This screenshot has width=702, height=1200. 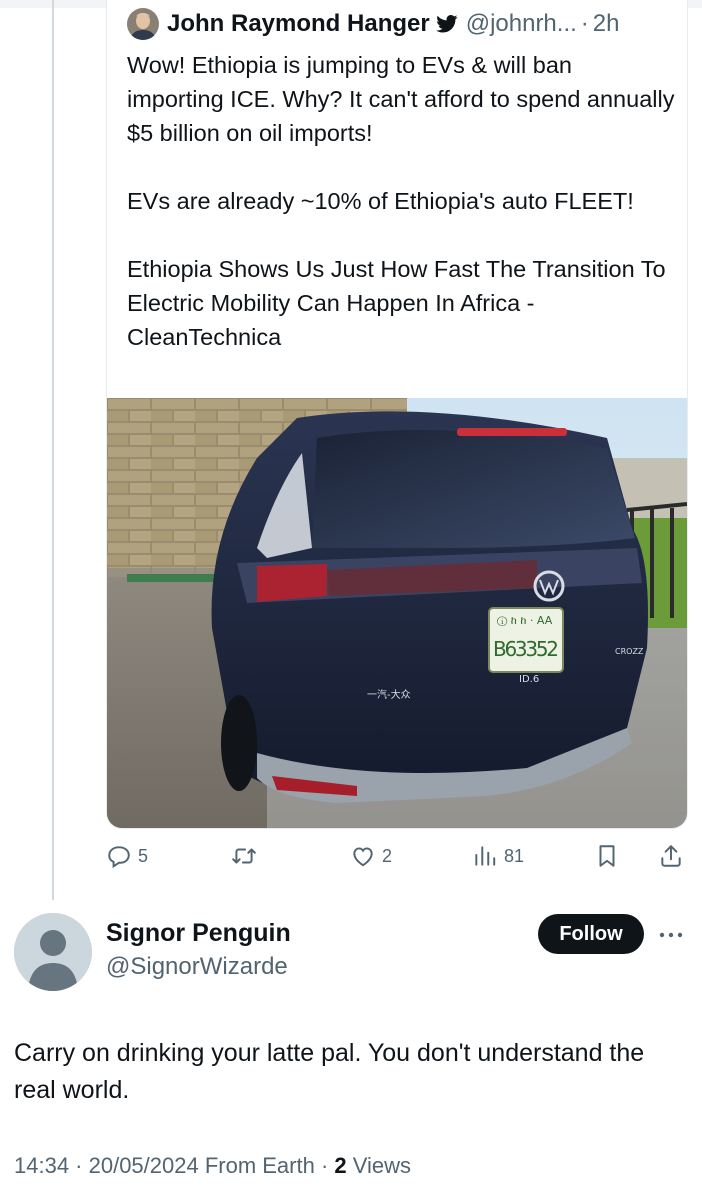 What do you see at coordinates (591, 934) in the screenshot?
I see `follow-button: Follow` at bounding box center [591, 934].